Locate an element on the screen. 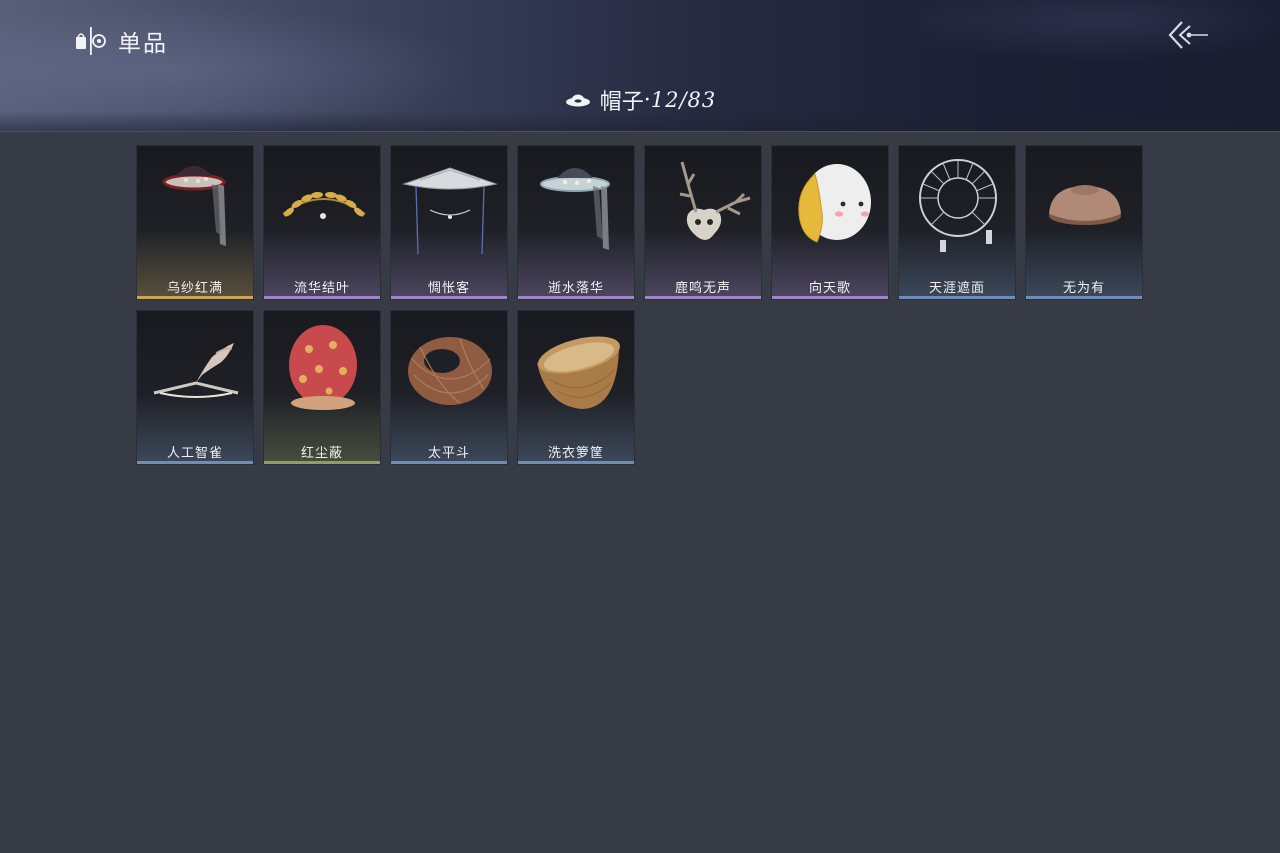  hat-icon is located at coordinates (577, 100).